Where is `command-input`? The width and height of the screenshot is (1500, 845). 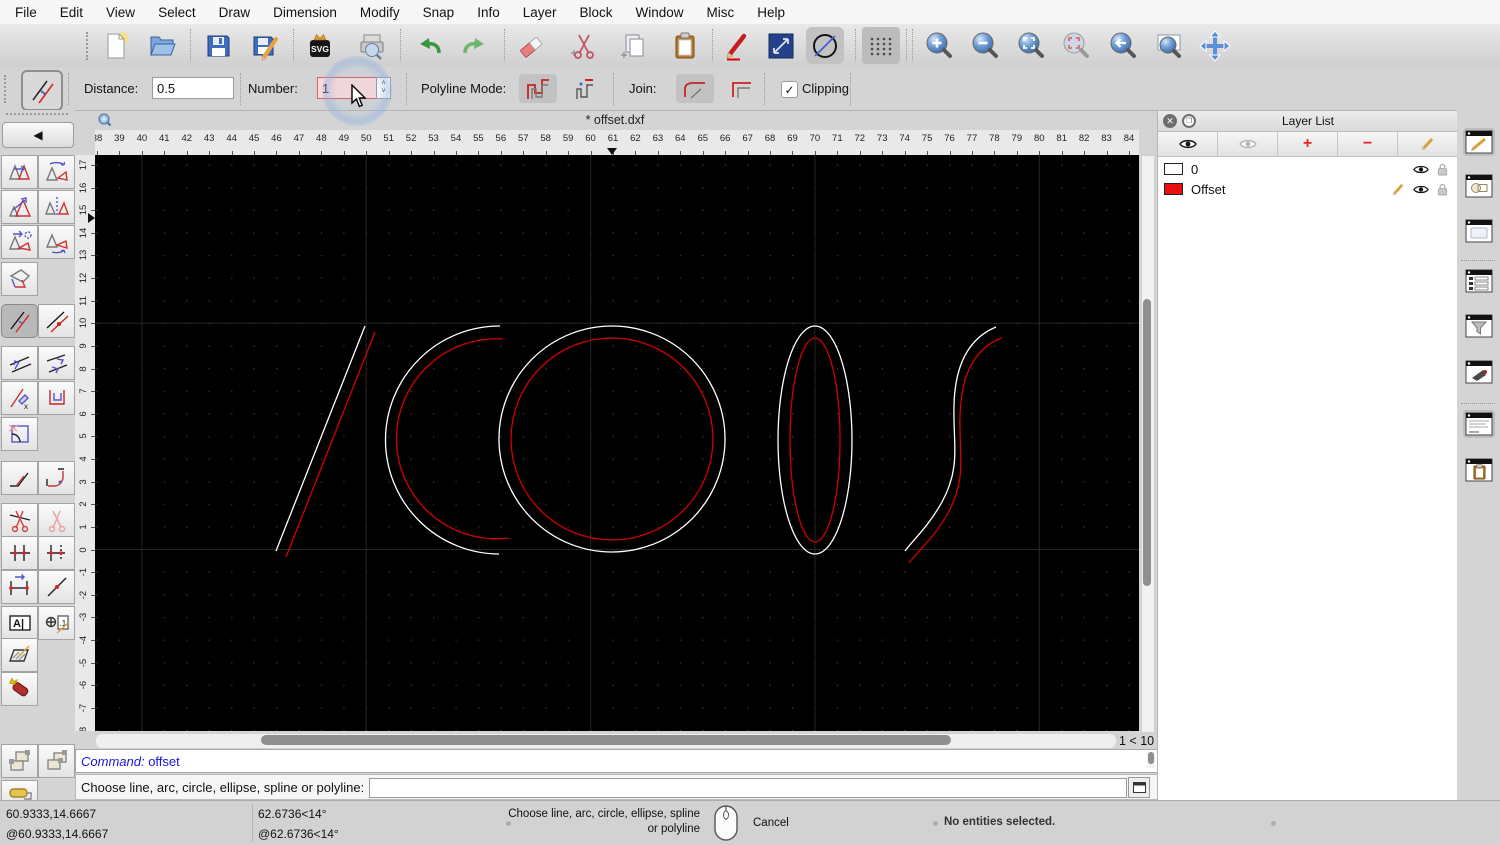 command-input is located at coordinates (748, 788).